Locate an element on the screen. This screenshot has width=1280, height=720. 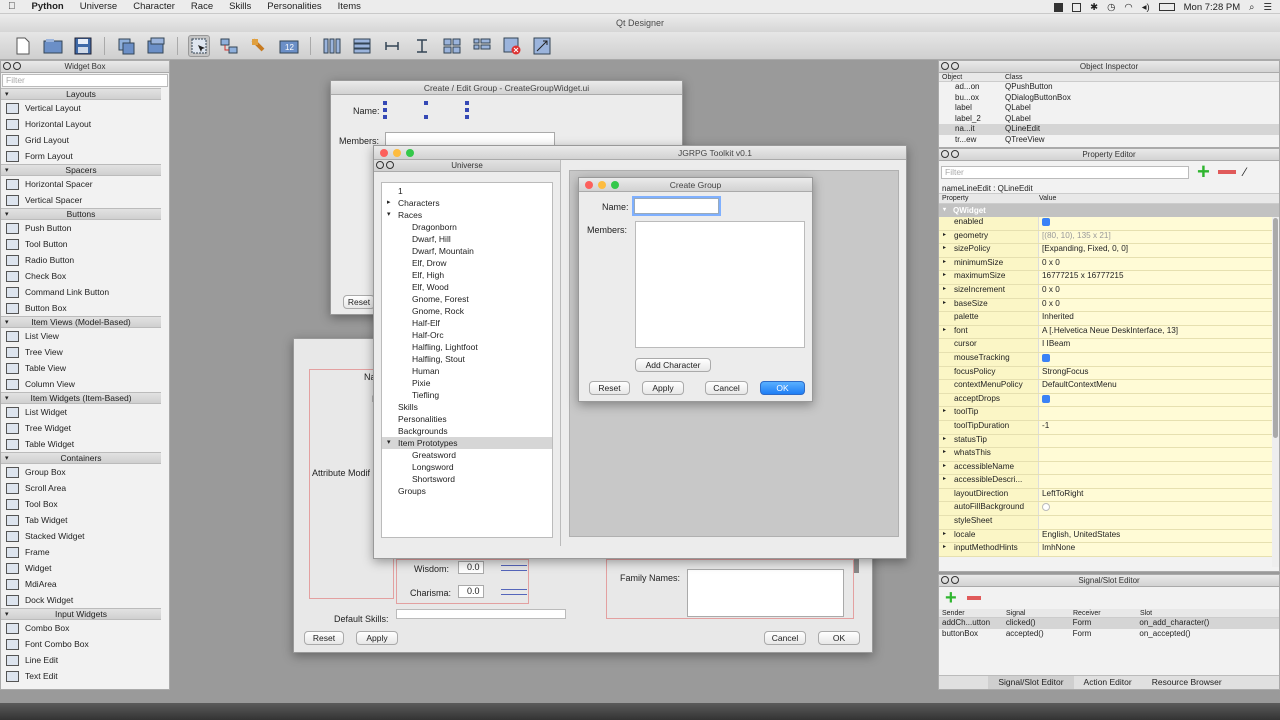
tab-resource-browser: Resource Browser is located at coordinates (1187, 682).